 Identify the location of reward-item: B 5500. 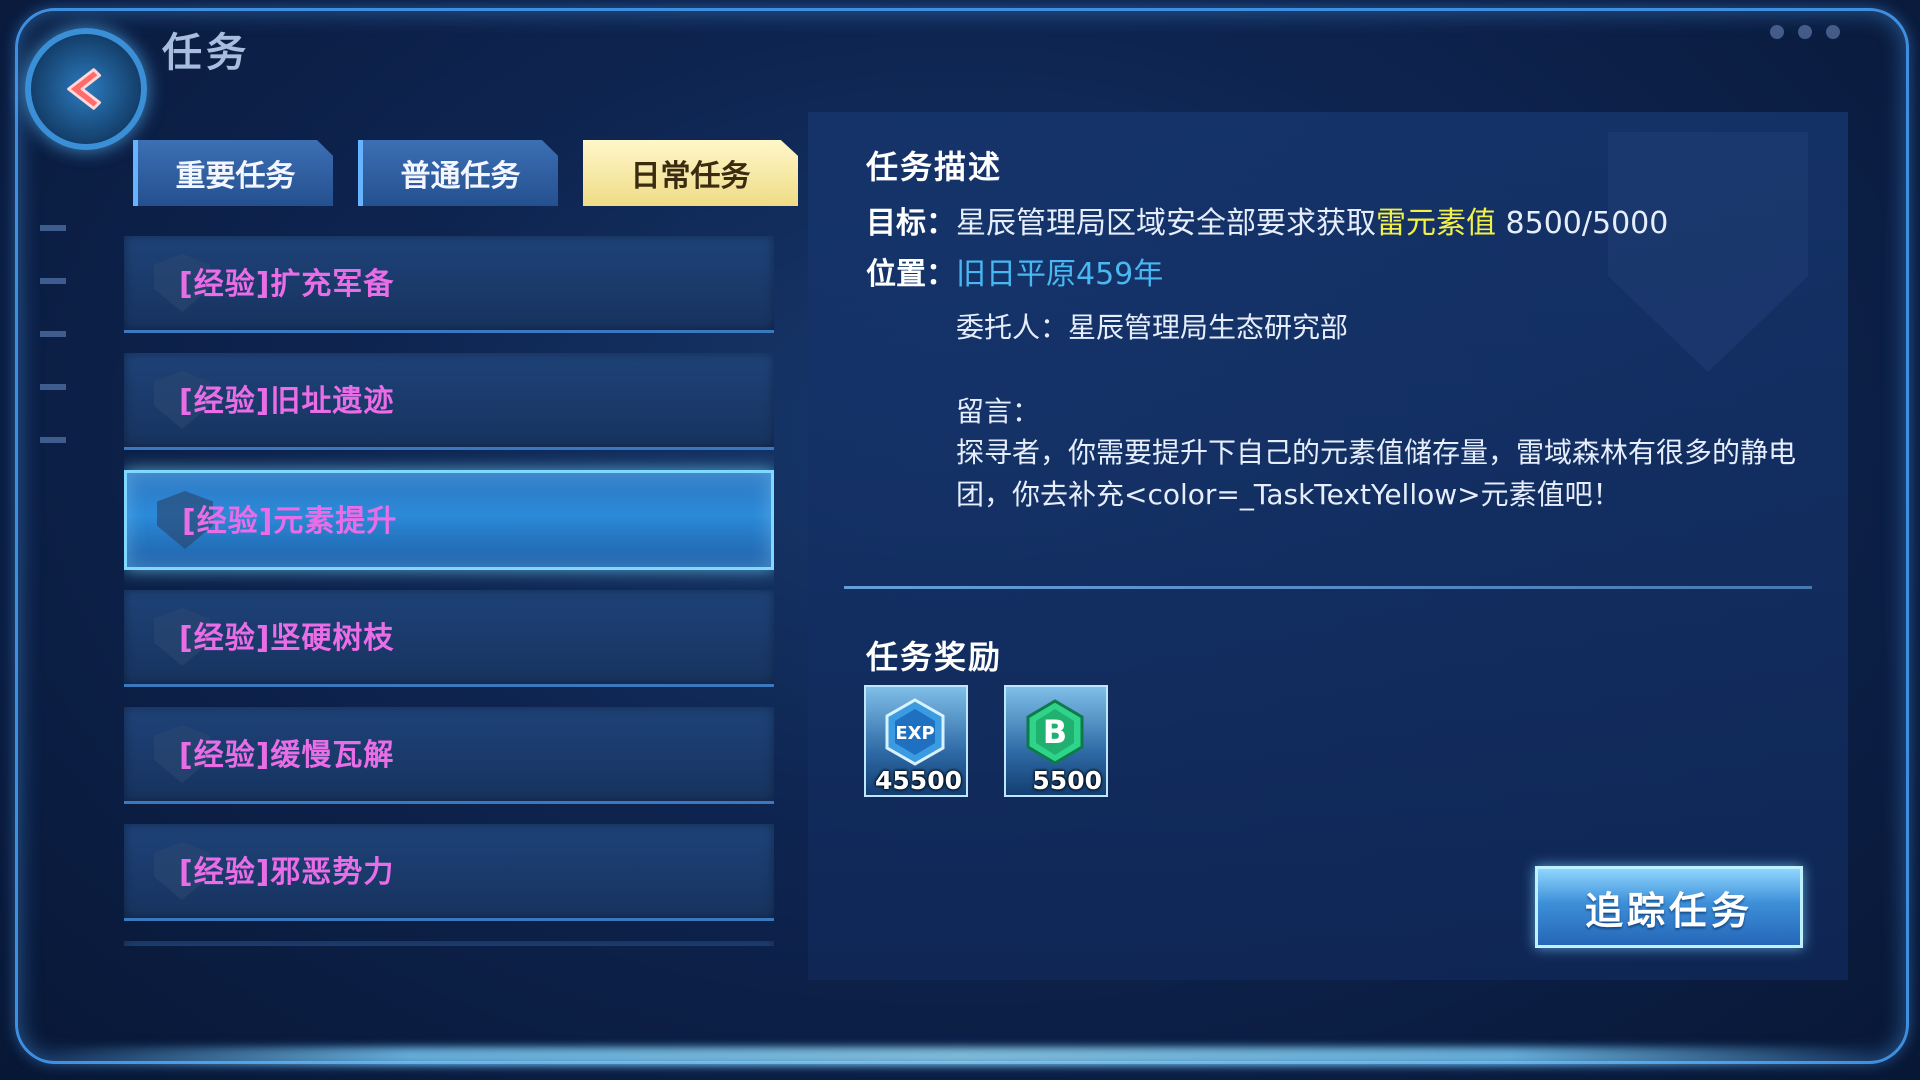
(1056, 741).